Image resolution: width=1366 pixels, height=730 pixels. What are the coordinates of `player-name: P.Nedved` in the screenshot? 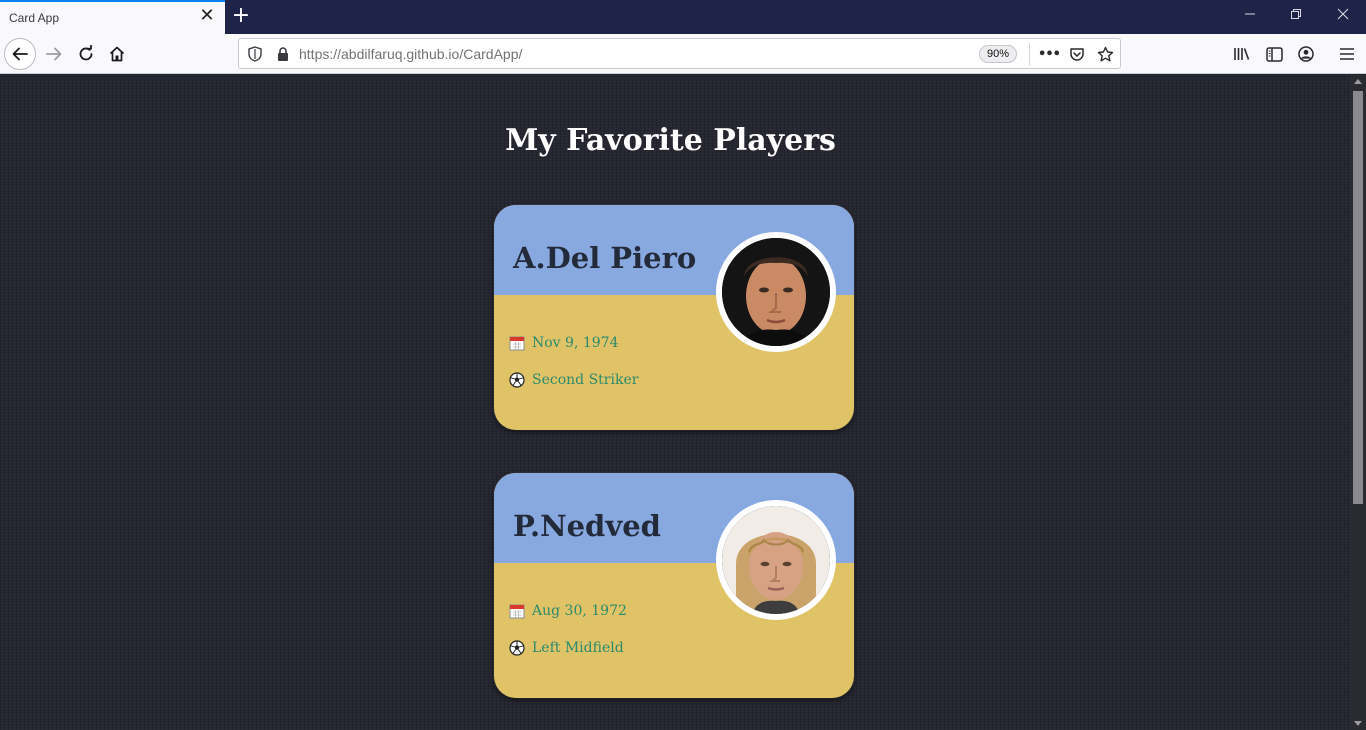 It's located at (587, 526).